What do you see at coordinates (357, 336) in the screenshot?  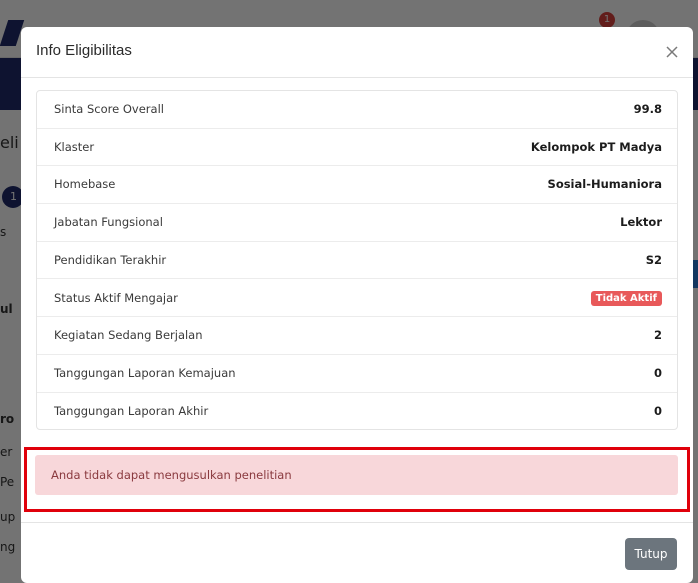 I see `list-item: Kegiatan Sedang Berjalan 2` at bounding box center [357, 336].